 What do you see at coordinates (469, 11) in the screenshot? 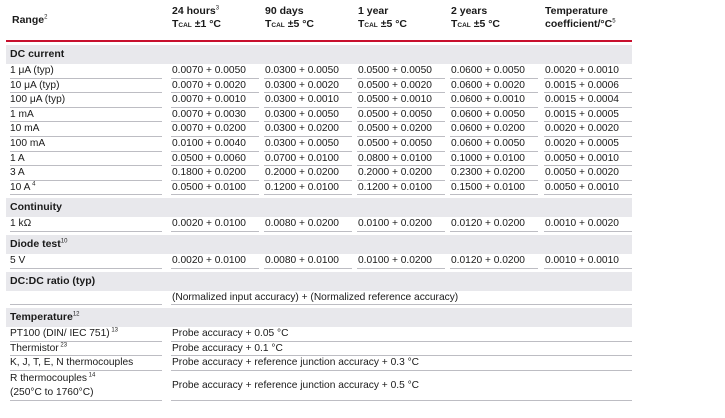
I see `col-title: 2 years` at bounding box center [469, 11].